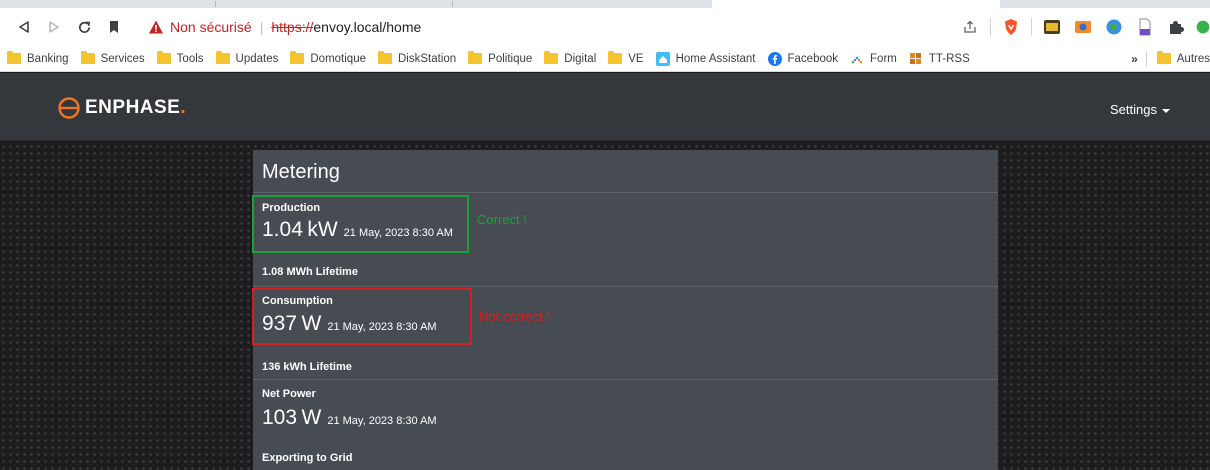  What do you see at coordinates (292, 27) in the screenshot?
I see `url-scheme: https://` at bounding box center [292, 27].